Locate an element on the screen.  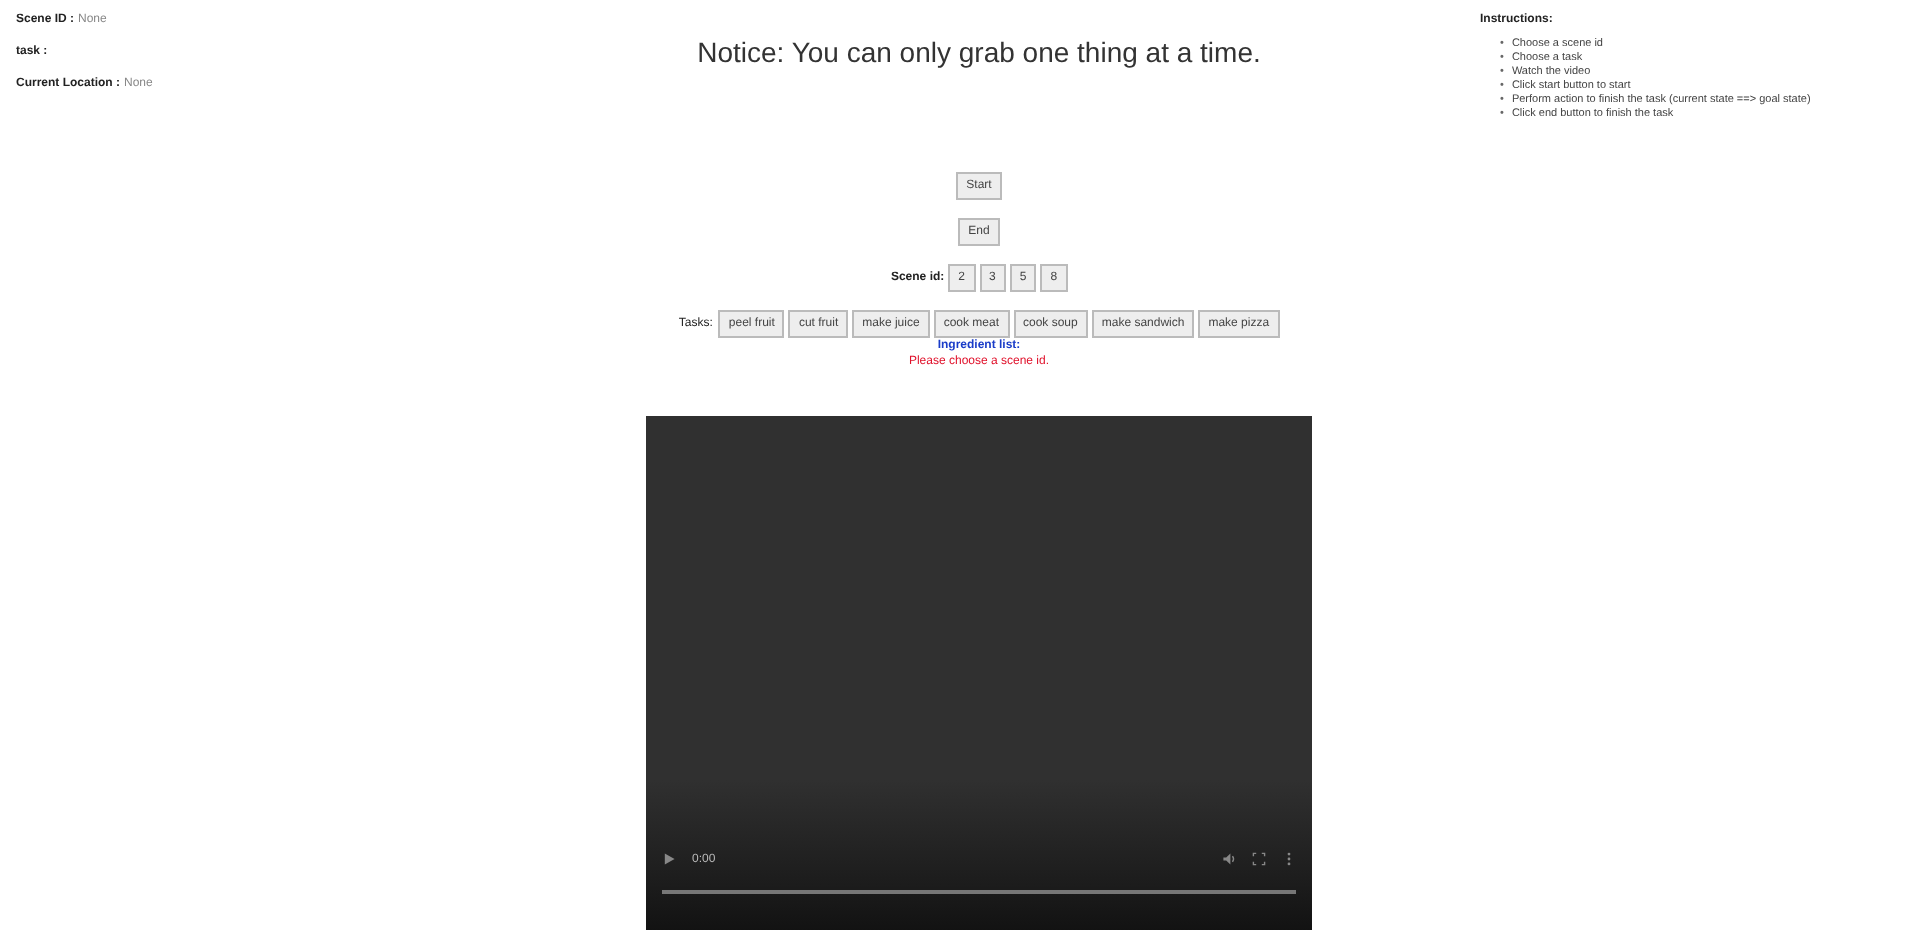
notice-text: Notice: You can only grab one thing at a time. is located at coordinates (979, 52).